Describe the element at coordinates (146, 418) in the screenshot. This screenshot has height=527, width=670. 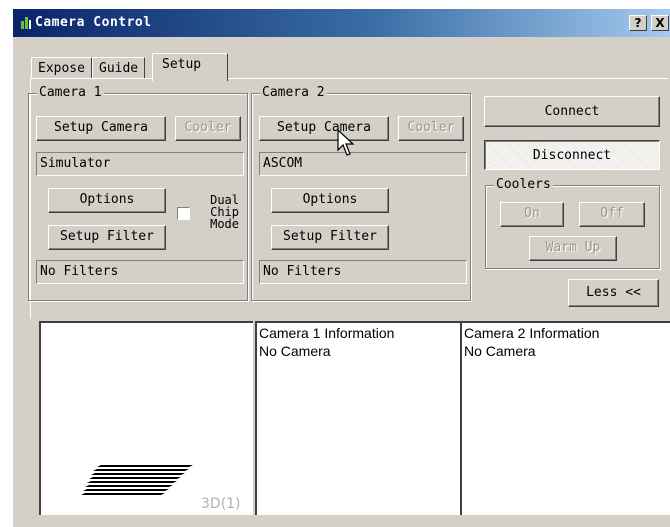
I see `image-view: 3D(1)` at that location.